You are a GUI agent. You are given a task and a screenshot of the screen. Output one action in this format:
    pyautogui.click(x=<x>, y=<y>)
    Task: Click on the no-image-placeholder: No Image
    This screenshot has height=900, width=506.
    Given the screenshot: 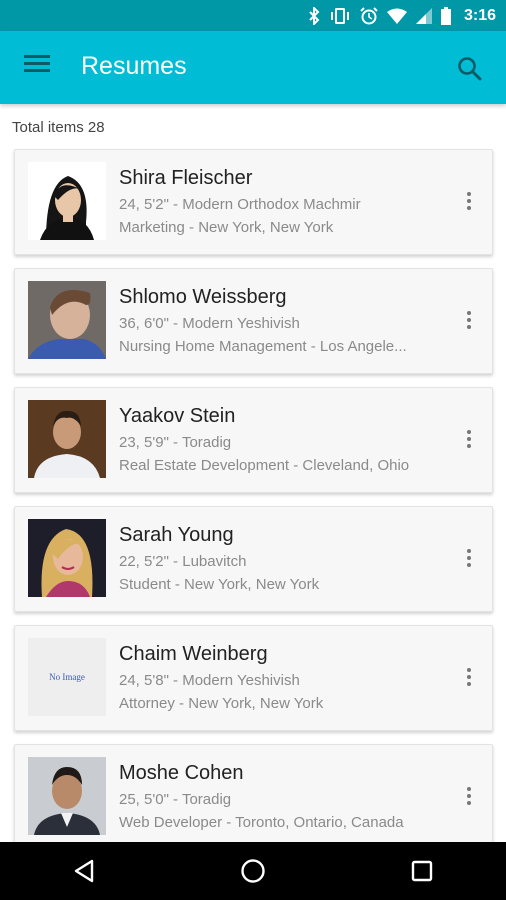 What is the action you would take?
    pyautogui.click(x=67, y=677)
    